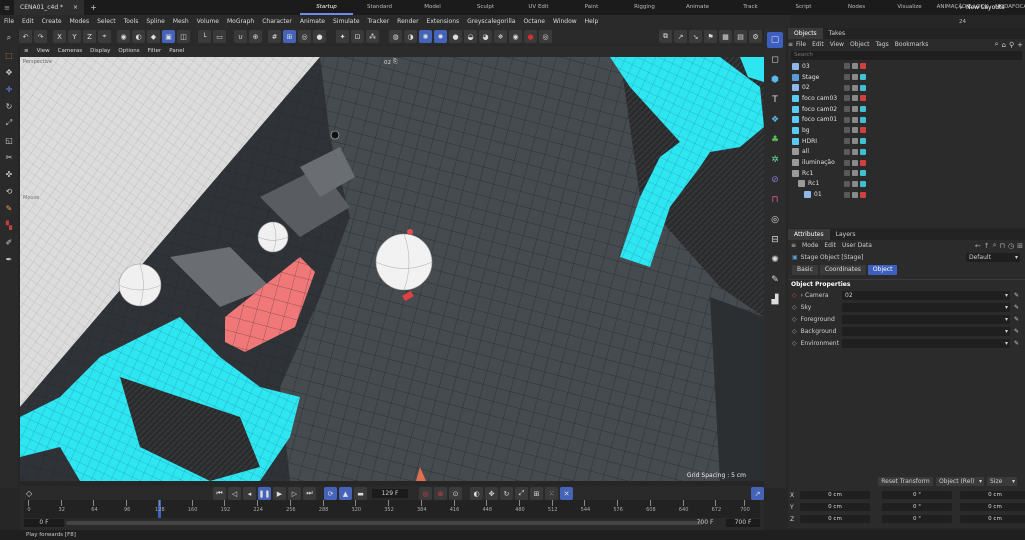  I want to click on object-row: Rc1, so click(908, 184).